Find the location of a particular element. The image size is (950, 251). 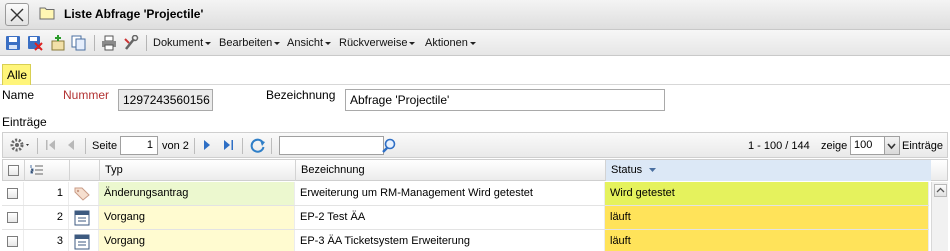

column-header-bezeichnung: Bezeichnung is located at coordinates (451, 170).